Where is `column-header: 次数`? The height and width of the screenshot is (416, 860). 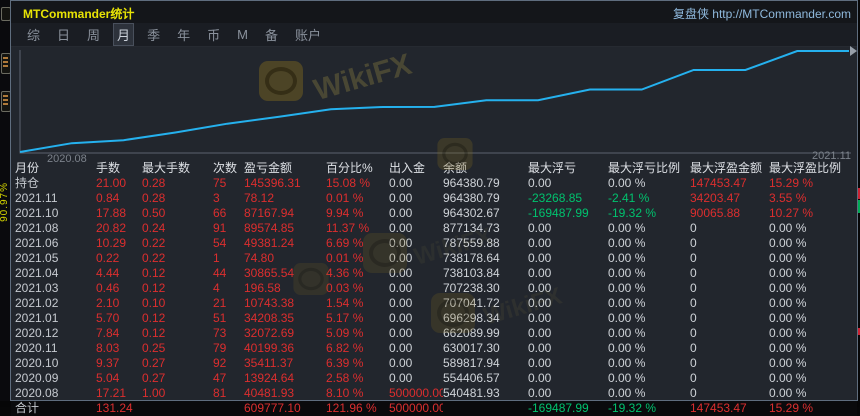
column-header: 次数 is located at coordinates (228, 168).